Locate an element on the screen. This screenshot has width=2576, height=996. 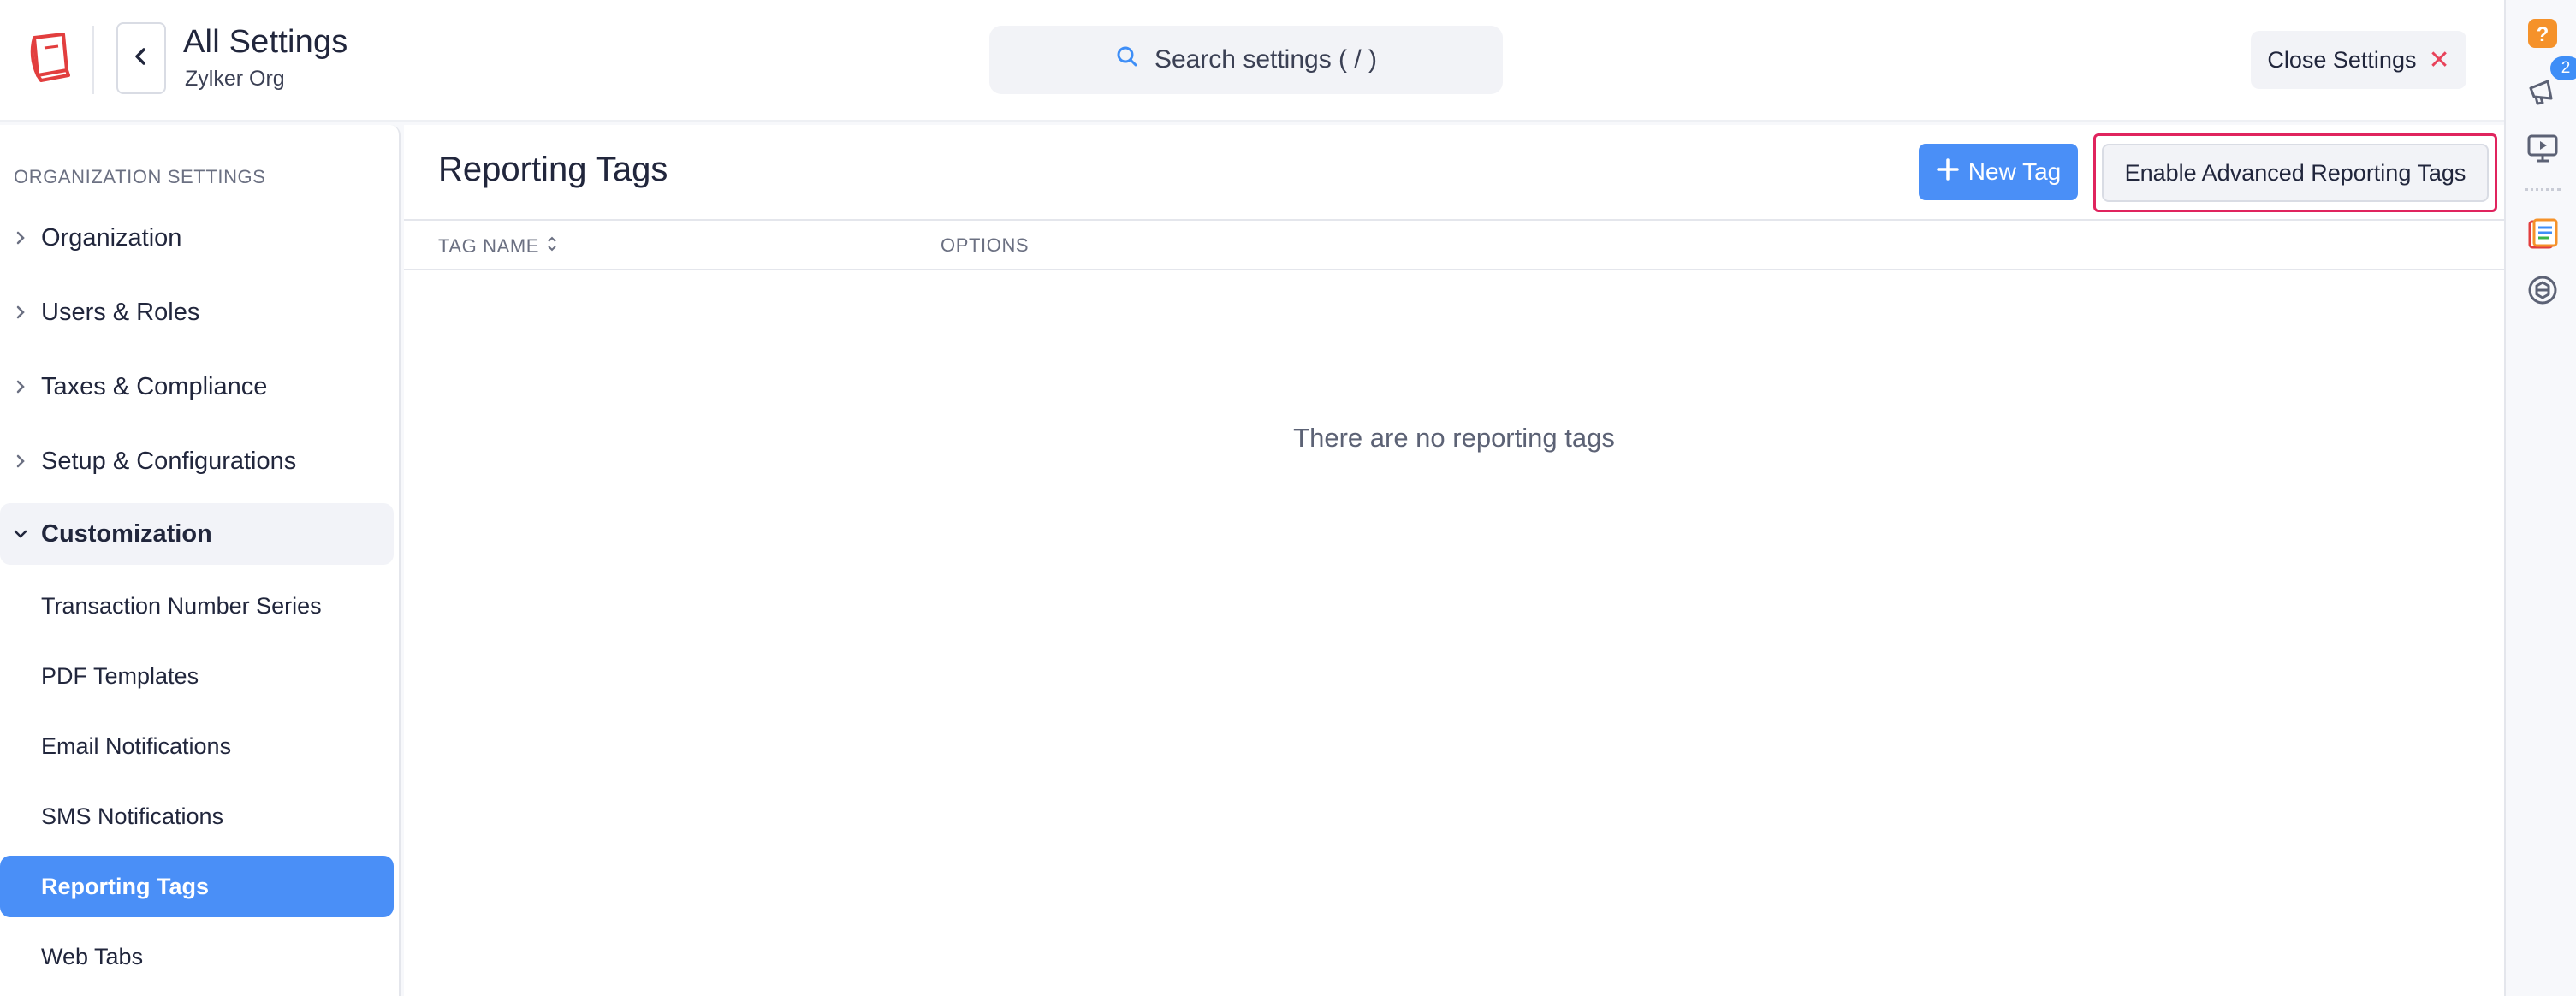
column-header-options: OPTIONS is located at coordinates (985, 245).